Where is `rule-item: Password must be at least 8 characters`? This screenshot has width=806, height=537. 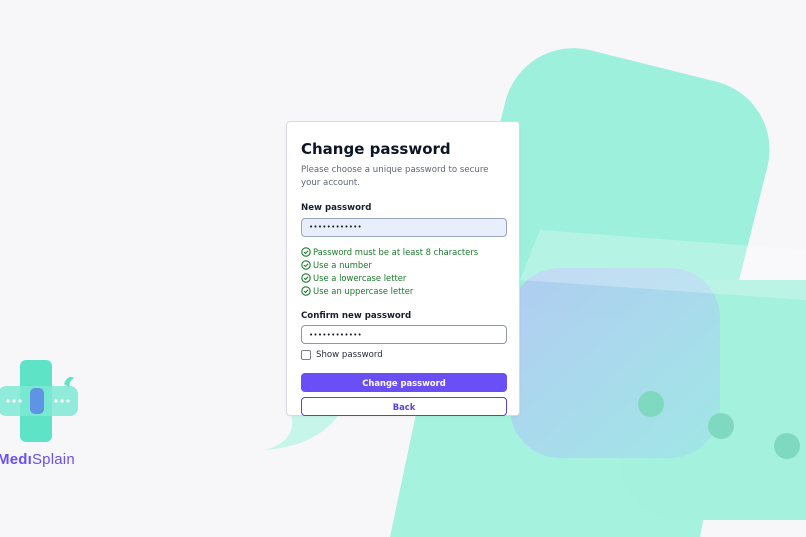
rule-item: Password must be at least 8 characters is located at coordinates (403, 252).